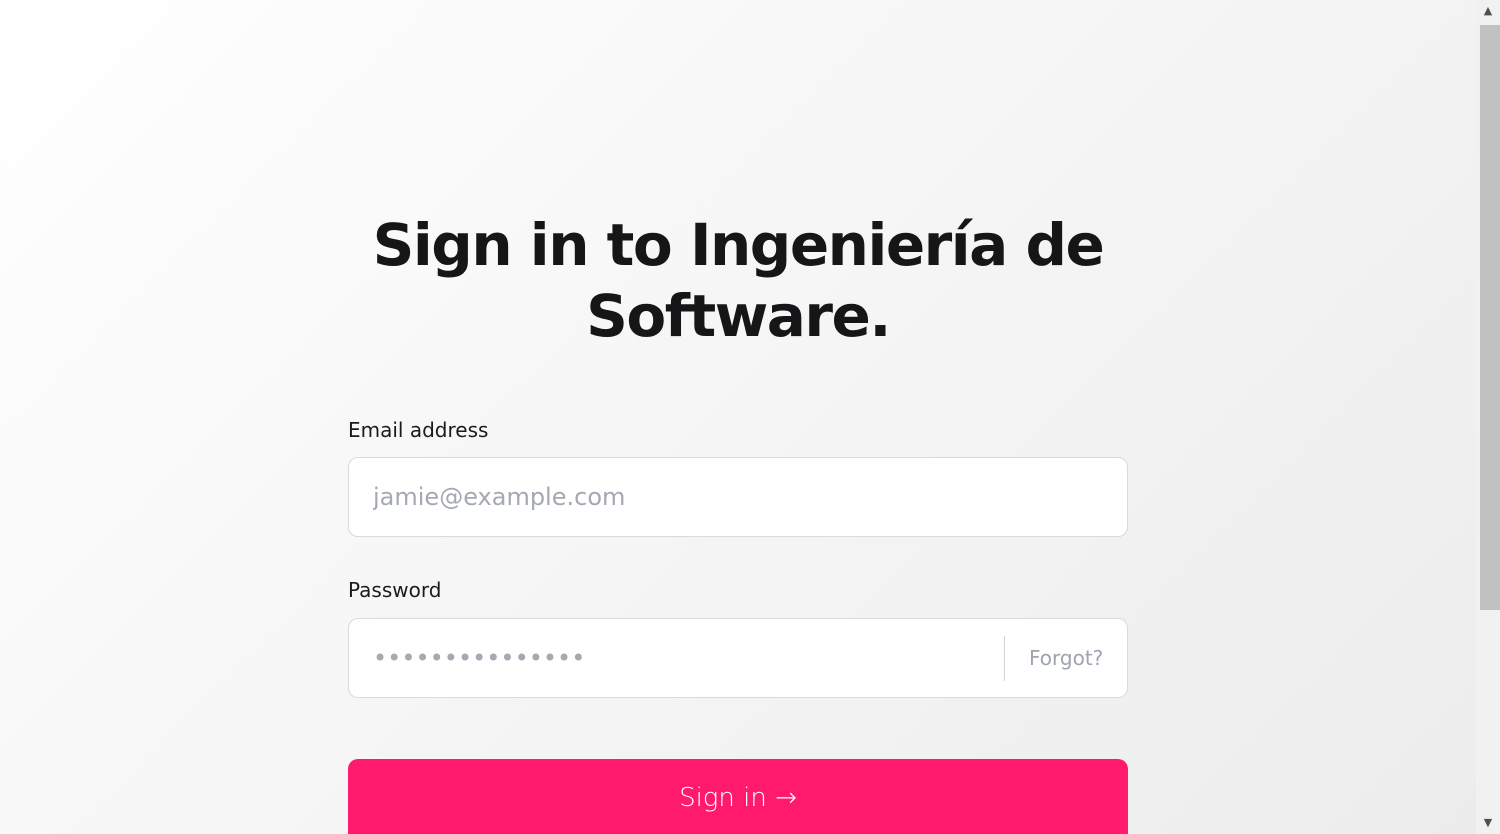 Image resolution: width=1500 pixels, height=834 pixels. Describe the element at coordinates (395, 590) in the screenshot. I see `password-label: Password` at that location.